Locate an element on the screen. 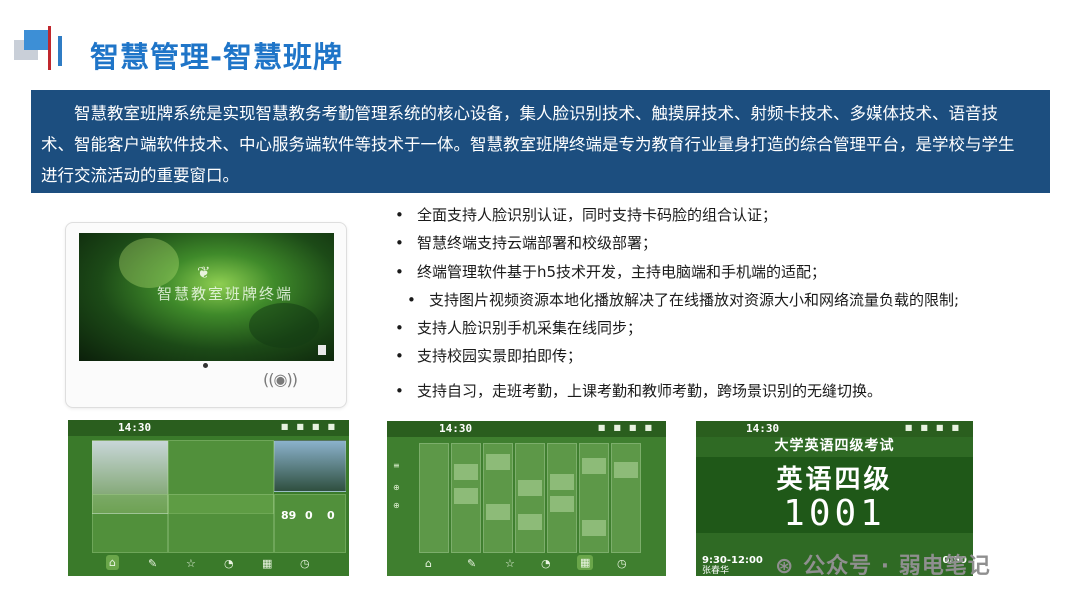 This screenshot has height=608, width=1080. attendance-card: 89 0 0 is located at coordinates (310, 523).